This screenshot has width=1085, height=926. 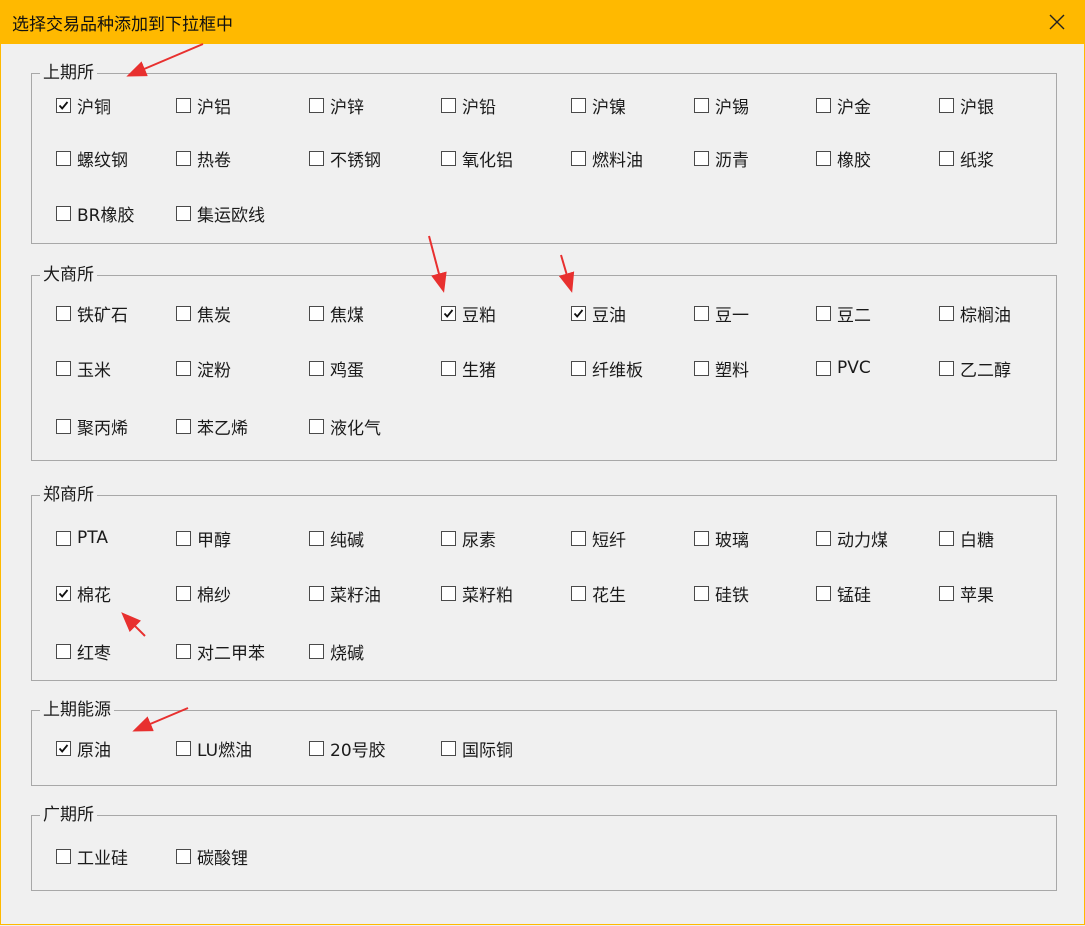 What do you see at coordinates (83, 106) in the screenshot?
I see `checkbox-item: 沪铜` at bounding box center [83, 106].